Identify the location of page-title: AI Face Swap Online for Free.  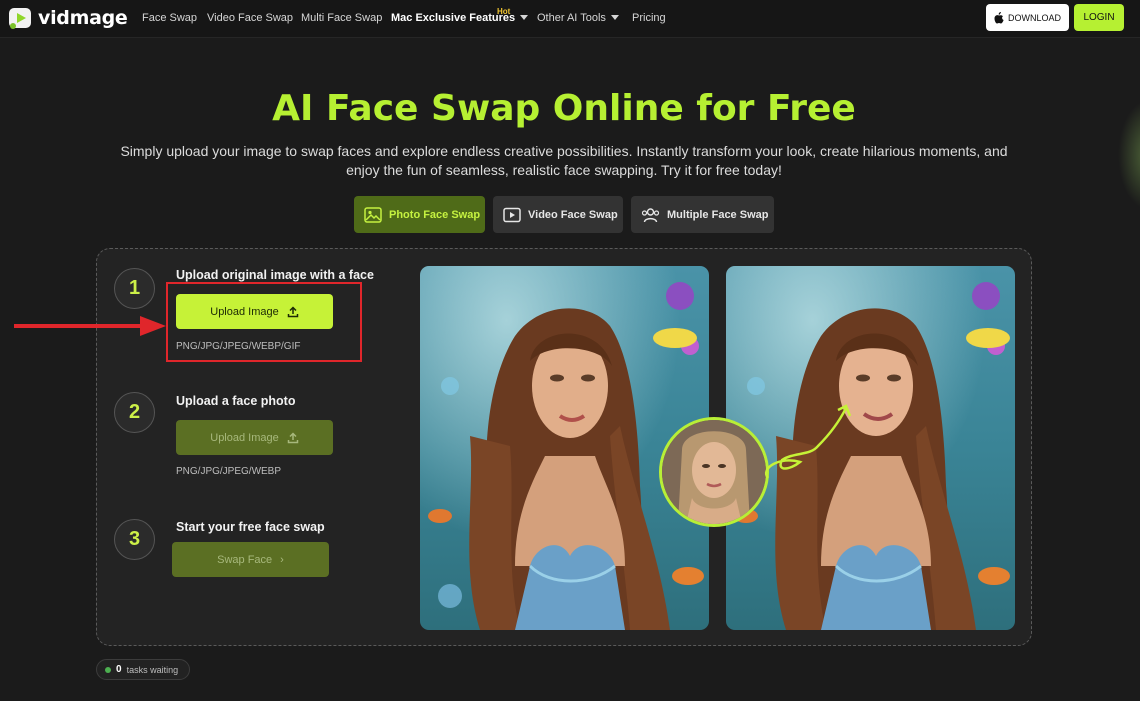
(564, 108).